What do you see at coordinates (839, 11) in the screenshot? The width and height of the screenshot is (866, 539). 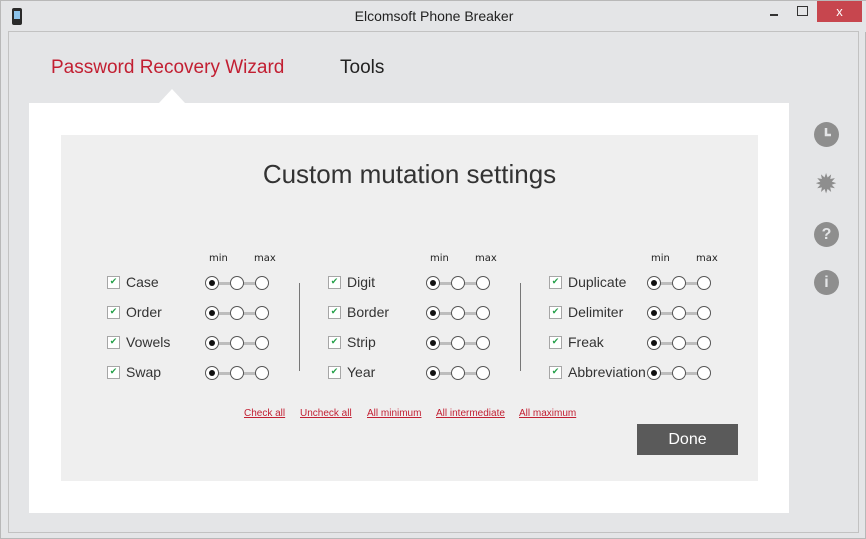 I see `close-button: x` at bounding box center [839, 11].